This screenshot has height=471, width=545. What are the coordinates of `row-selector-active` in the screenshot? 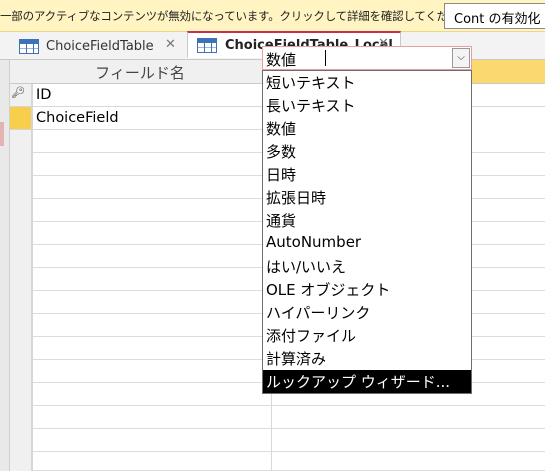 It's located at (21, 118).